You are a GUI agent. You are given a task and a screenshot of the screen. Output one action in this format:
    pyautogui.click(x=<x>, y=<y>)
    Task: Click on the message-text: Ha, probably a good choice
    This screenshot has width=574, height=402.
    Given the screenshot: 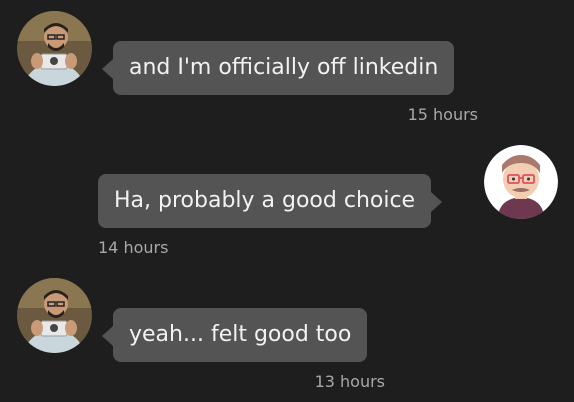 What is the action you would take?
    pyautogui.click(x=265, y=200)
    